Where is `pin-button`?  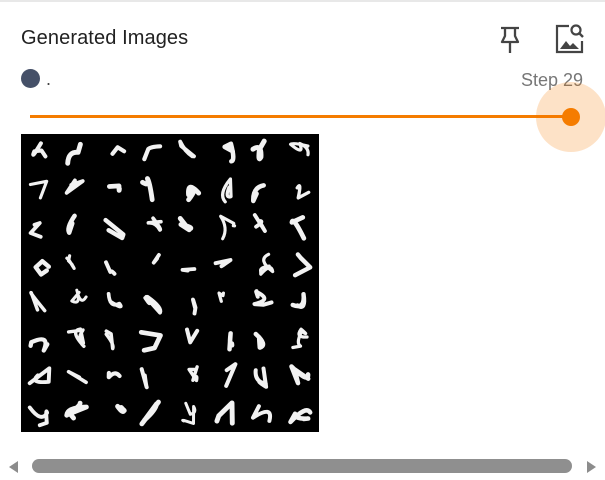 pin-button is located at coordinates (511, 39).